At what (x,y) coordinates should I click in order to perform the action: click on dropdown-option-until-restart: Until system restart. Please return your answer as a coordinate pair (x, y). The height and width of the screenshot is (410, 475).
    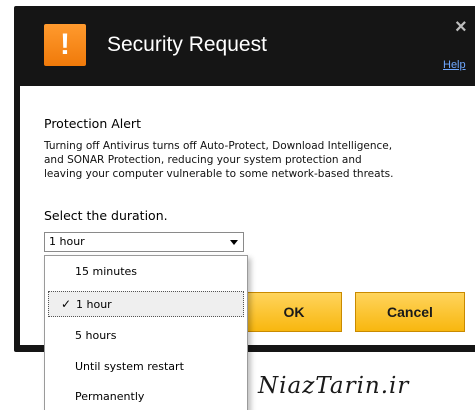
    Looking at the image, I should click on (146, 367).